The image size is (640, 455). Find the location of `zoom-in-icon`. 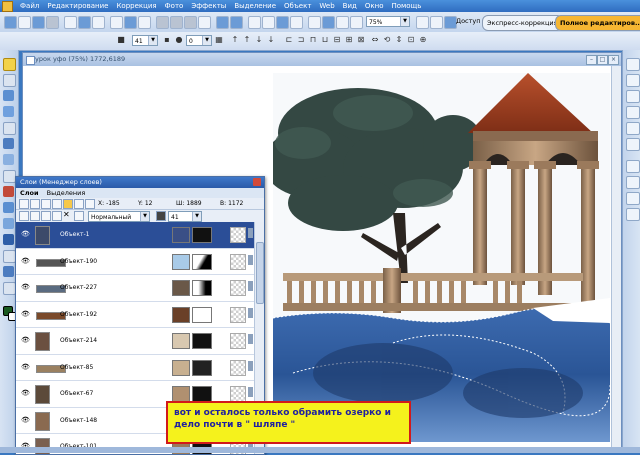

zoom-in-icon is located at coordinates (342, 22).